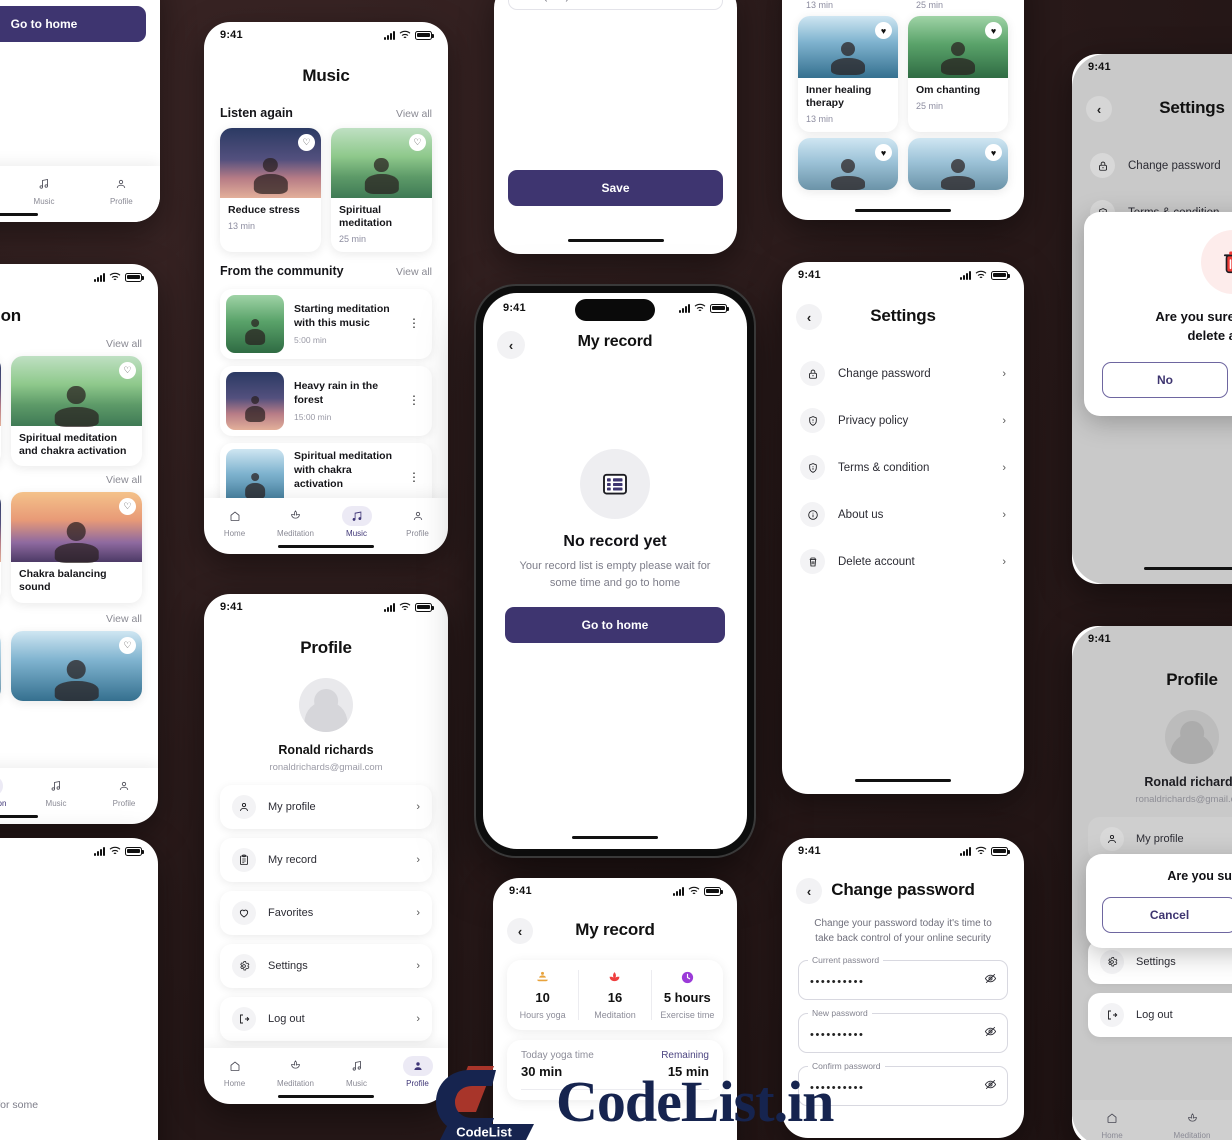  I want to click on tab-label: Profile, so click(417, 1083).